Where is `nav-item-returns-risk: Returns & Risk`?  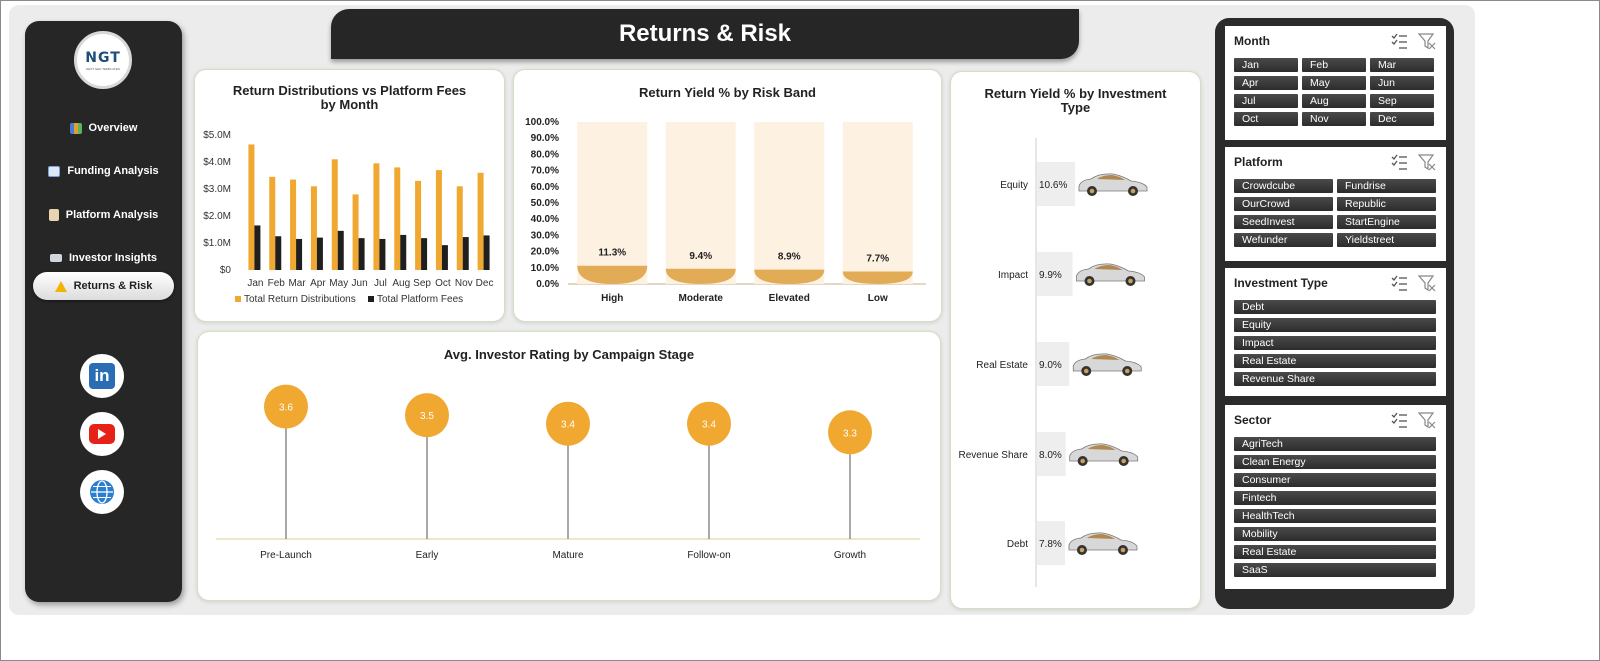
nav-item-returns-risk: Returns & Risk is located at coordinates (103, 286).